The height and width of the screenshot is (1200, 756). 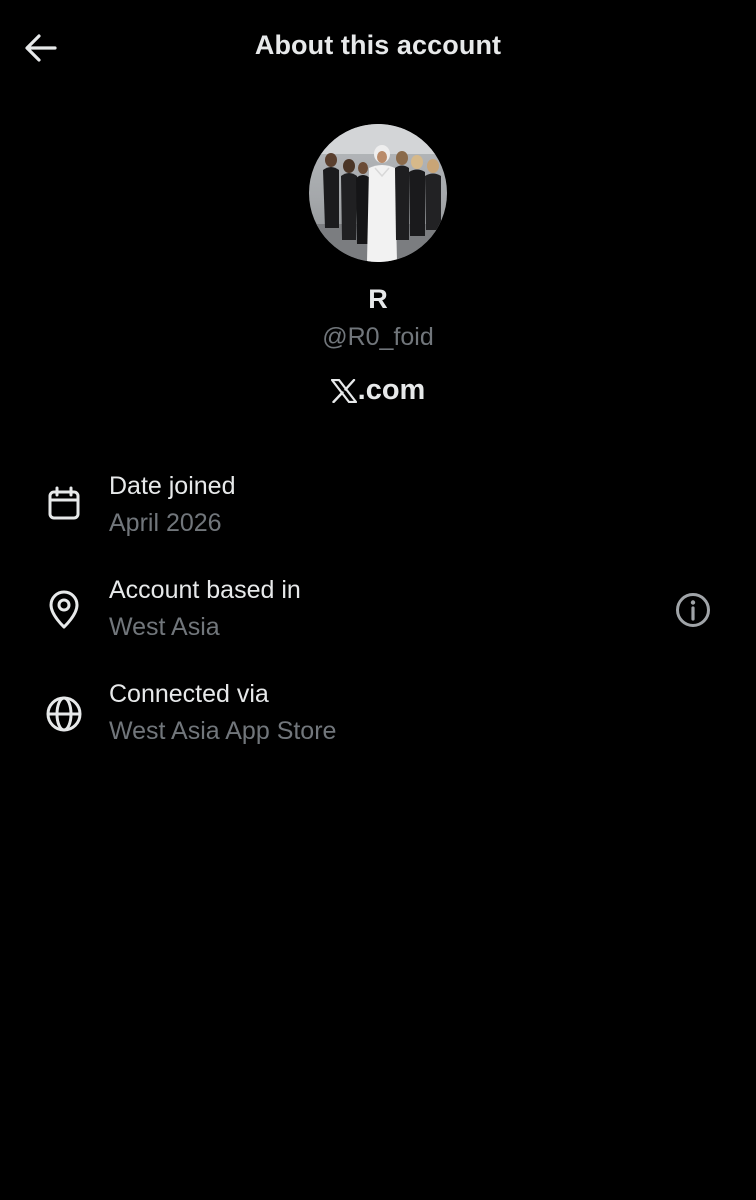 I want to click on avatar, so click(x=378, y=193).